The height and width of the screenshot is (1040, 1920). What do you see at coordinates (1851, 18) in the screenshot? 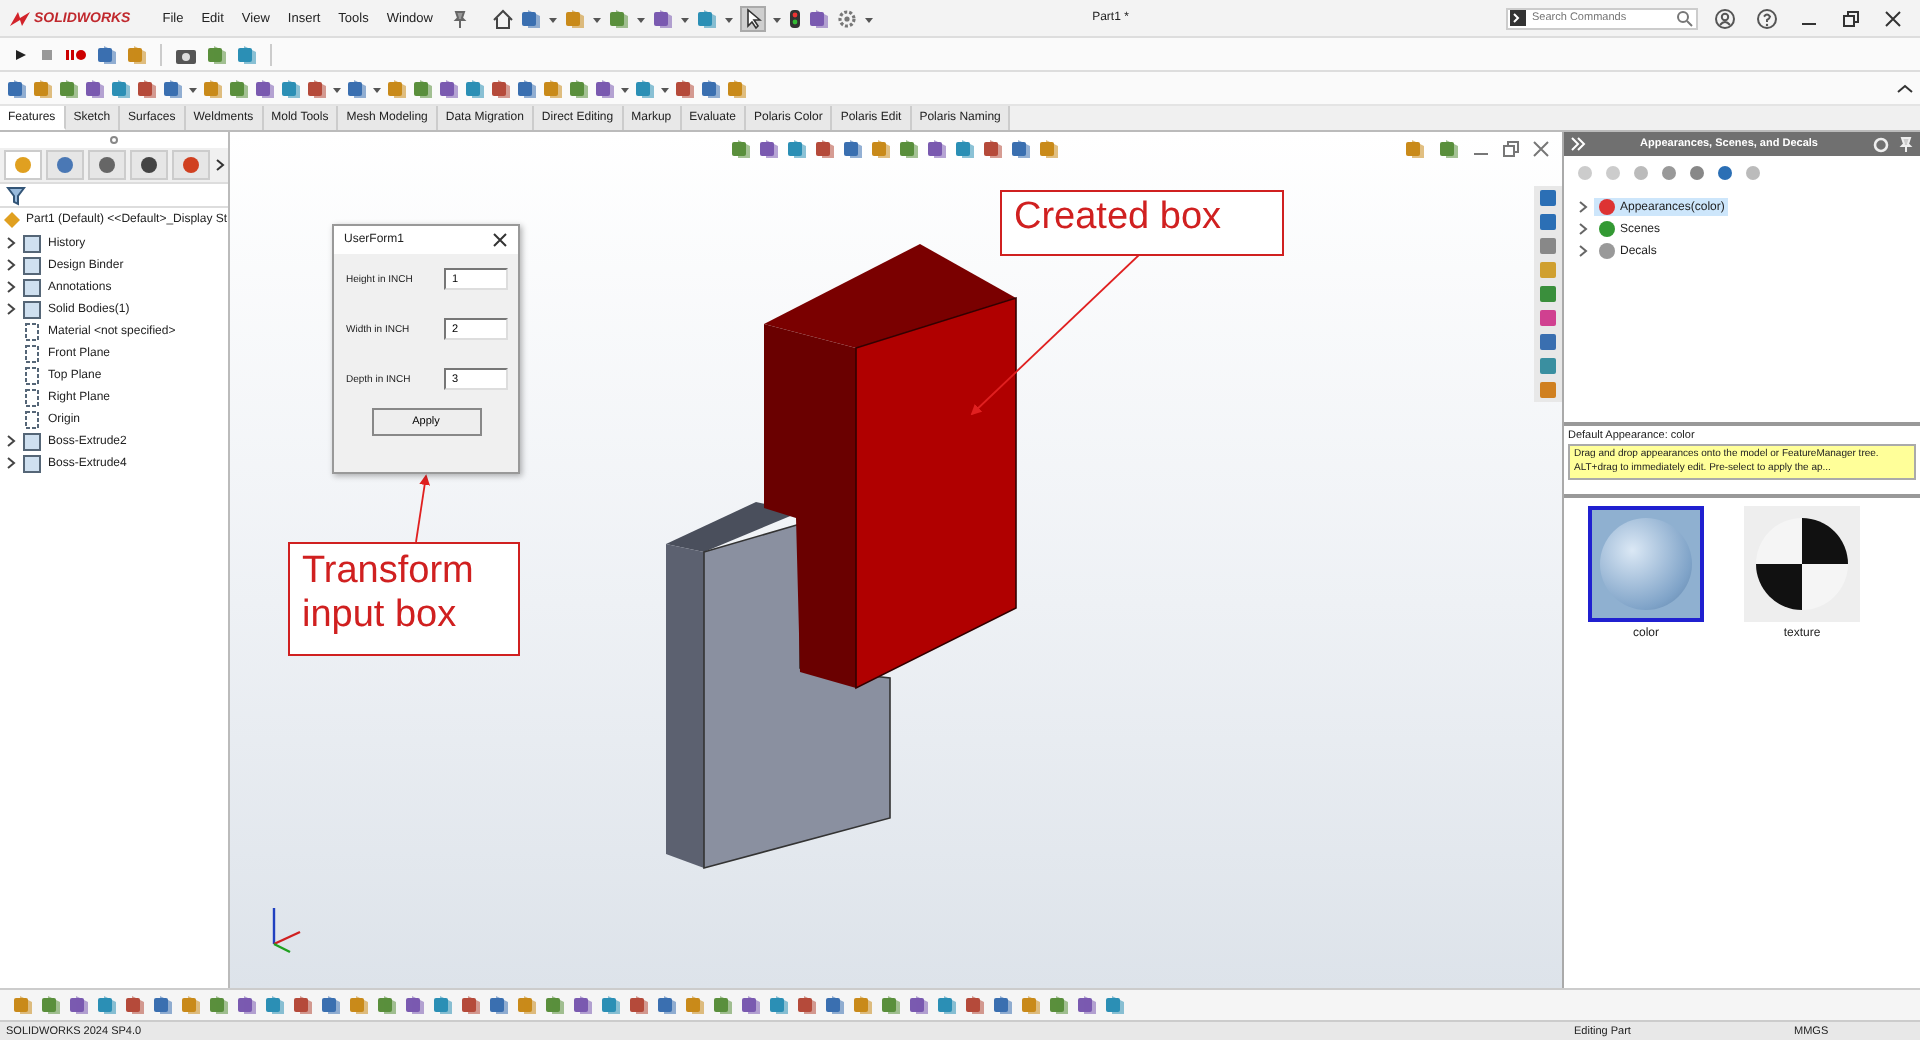
I see `restore-icon` at bounding box center [1851, 18].